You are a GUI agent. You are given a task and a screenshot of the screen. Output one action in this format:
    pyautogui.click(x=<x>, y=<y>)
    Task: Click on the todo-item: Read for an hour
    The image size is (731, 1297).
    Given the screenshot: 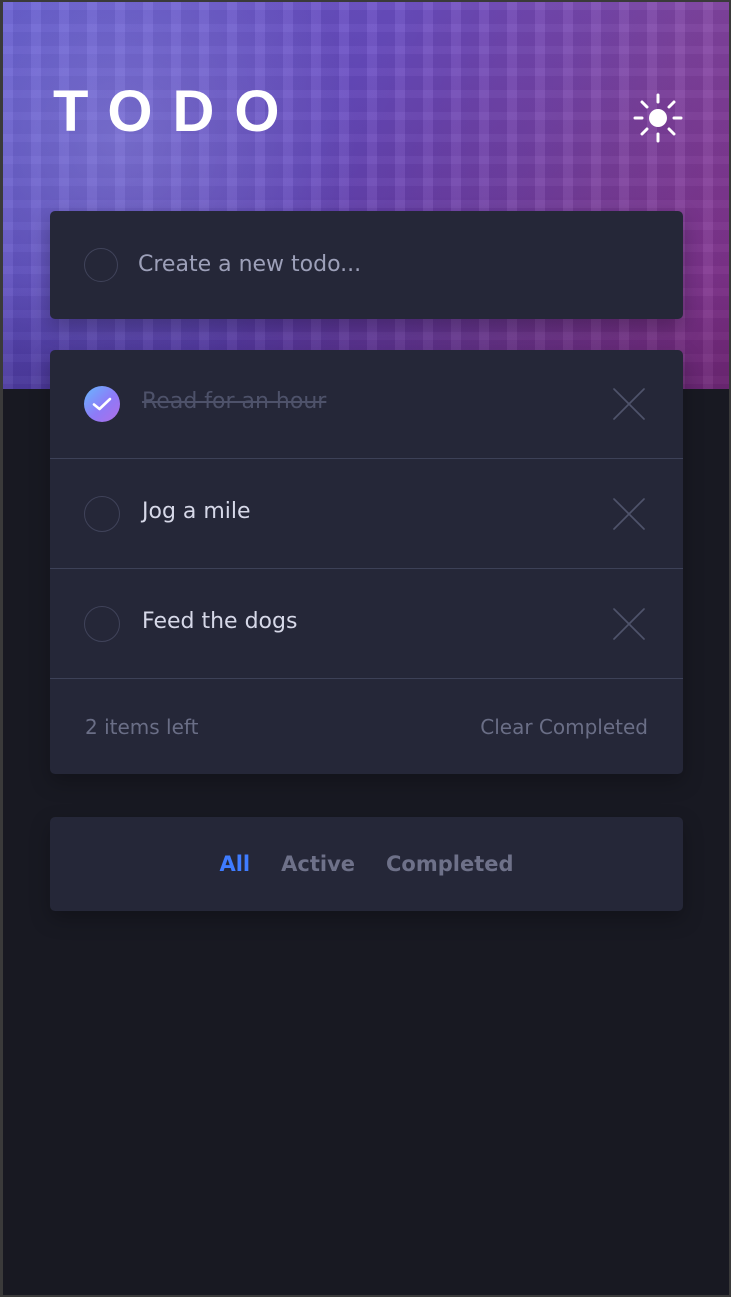 What is the action you would take?
    pyautogui.click(x=366, y=404)
    